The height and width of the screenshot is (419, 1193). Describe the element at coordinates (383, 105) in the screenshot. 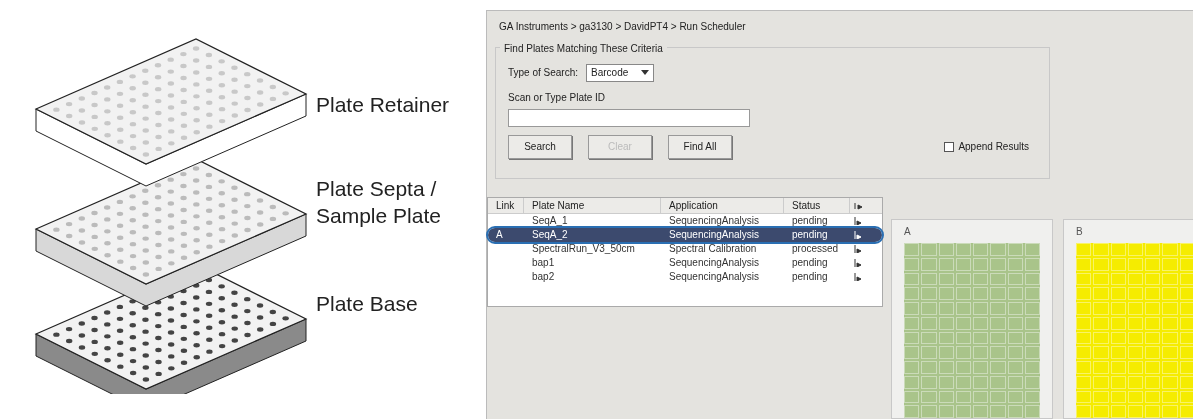

I see `part-label: Plate Retainer` at that location.